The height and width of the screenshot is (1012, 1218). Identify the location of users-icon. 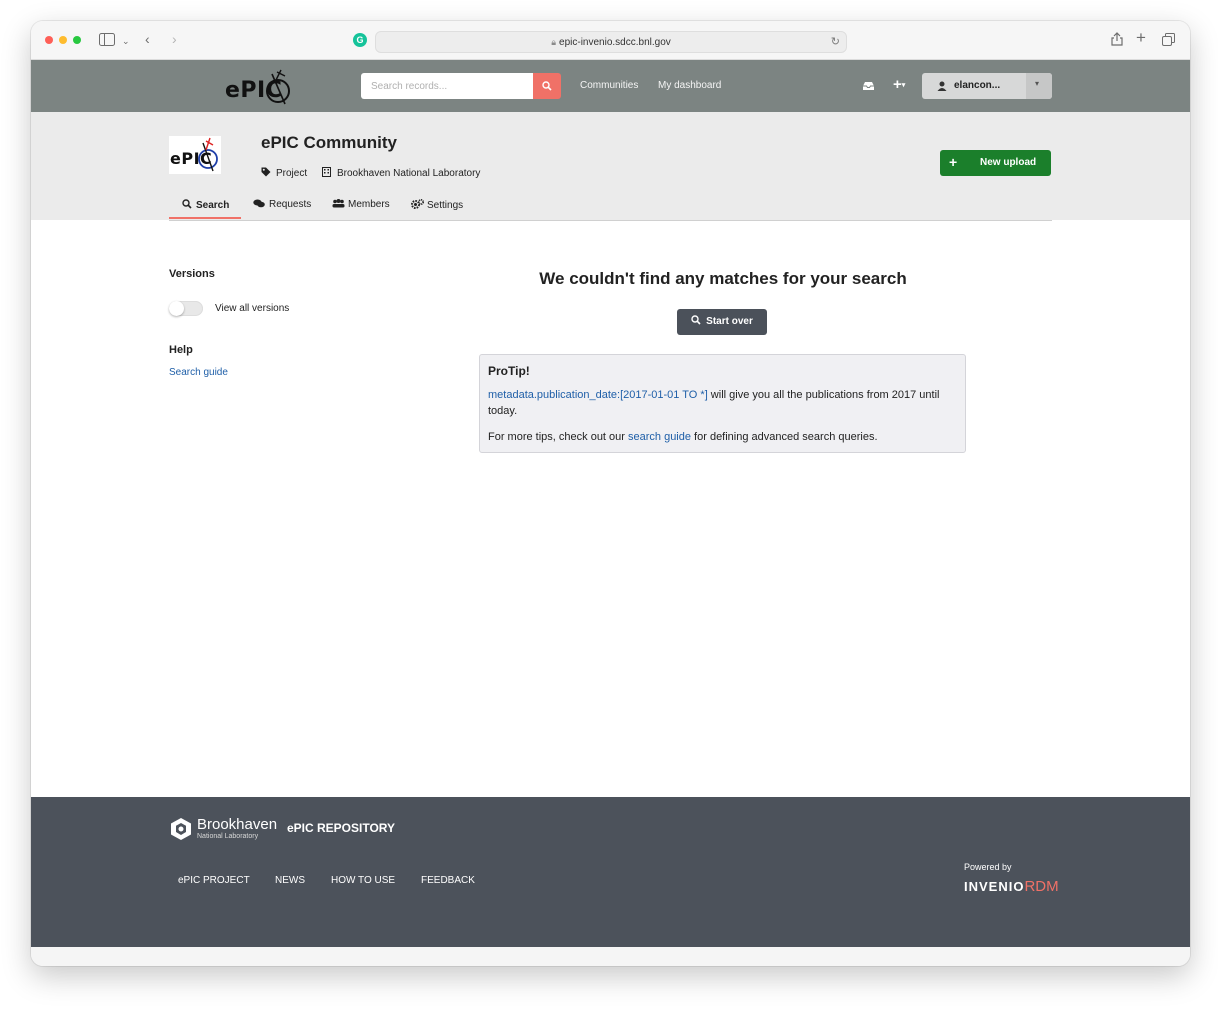
(338, 203).